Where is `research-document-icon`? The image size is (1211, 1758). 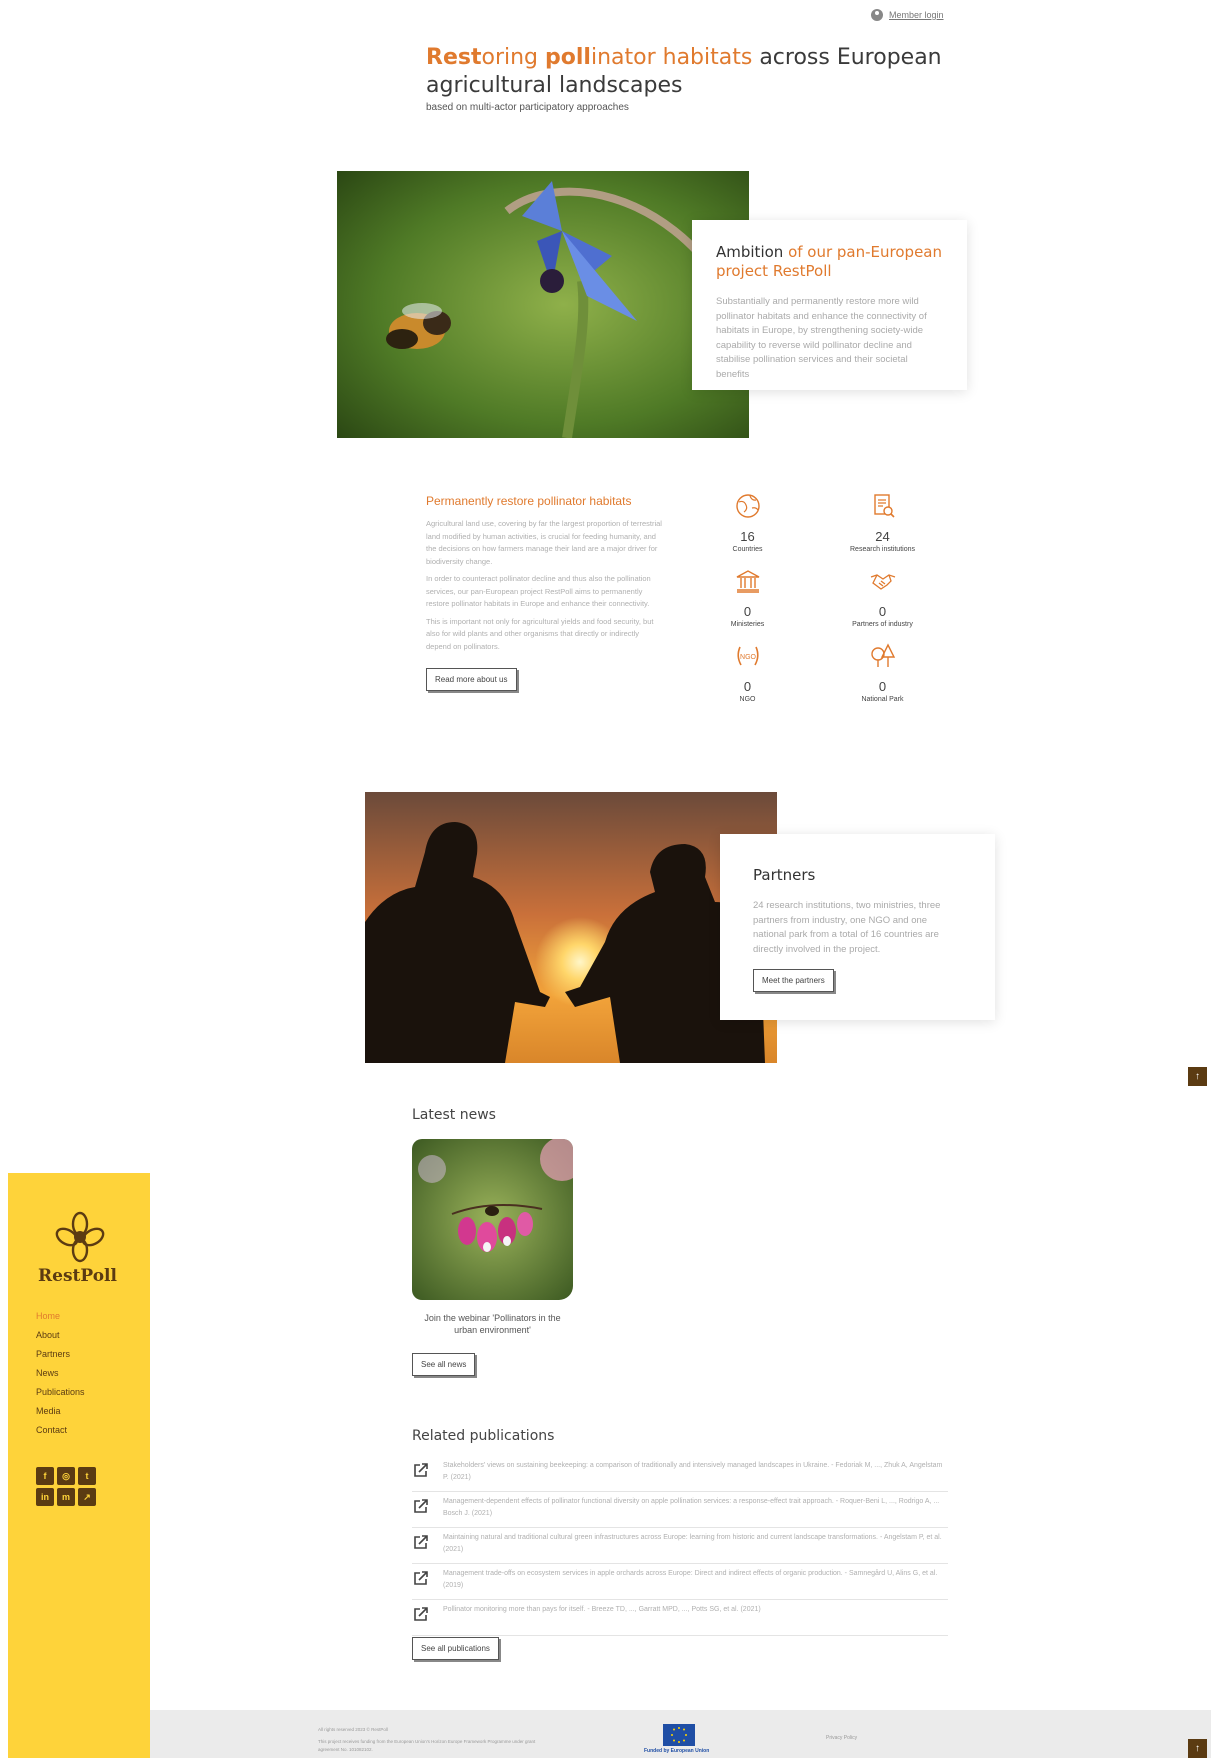
research-document-icon is located at coordinates (884, 506).